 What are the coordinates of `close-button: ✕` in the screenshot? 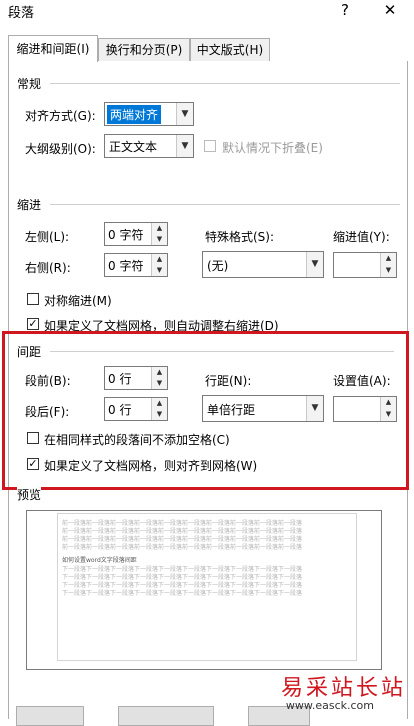 It's located at (390, 12).